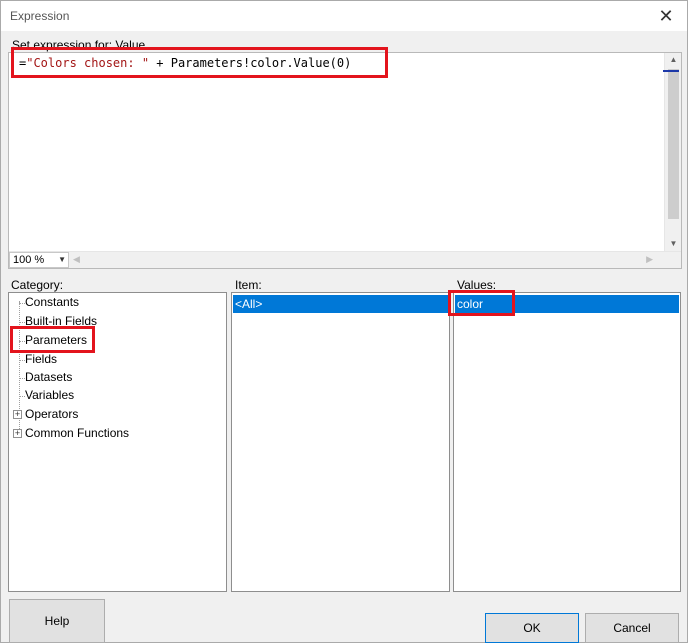 This screenshot has height=643, width=688. Describe the element at coordinates (57, 621) in the screenshot. I see `help-button: Help` at that location.